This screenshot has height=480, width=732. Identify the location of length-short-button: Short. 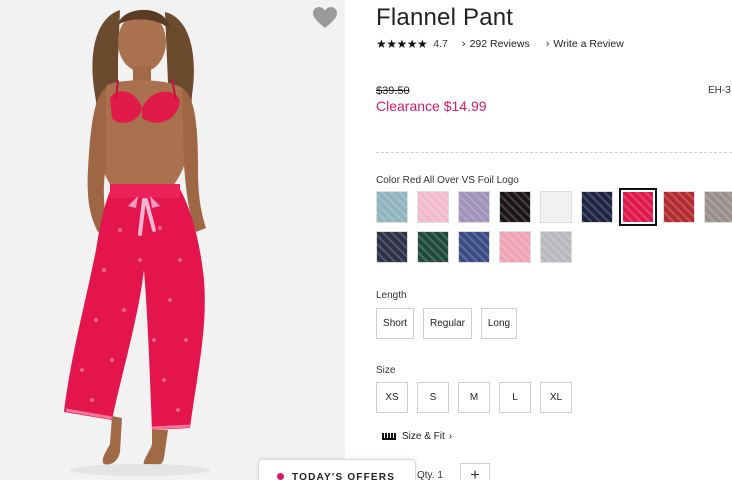
(395, 323).